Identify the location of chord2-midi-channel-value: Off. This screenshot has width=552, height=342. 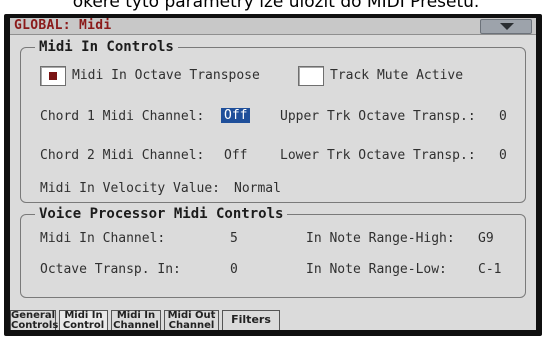
(235, 155).